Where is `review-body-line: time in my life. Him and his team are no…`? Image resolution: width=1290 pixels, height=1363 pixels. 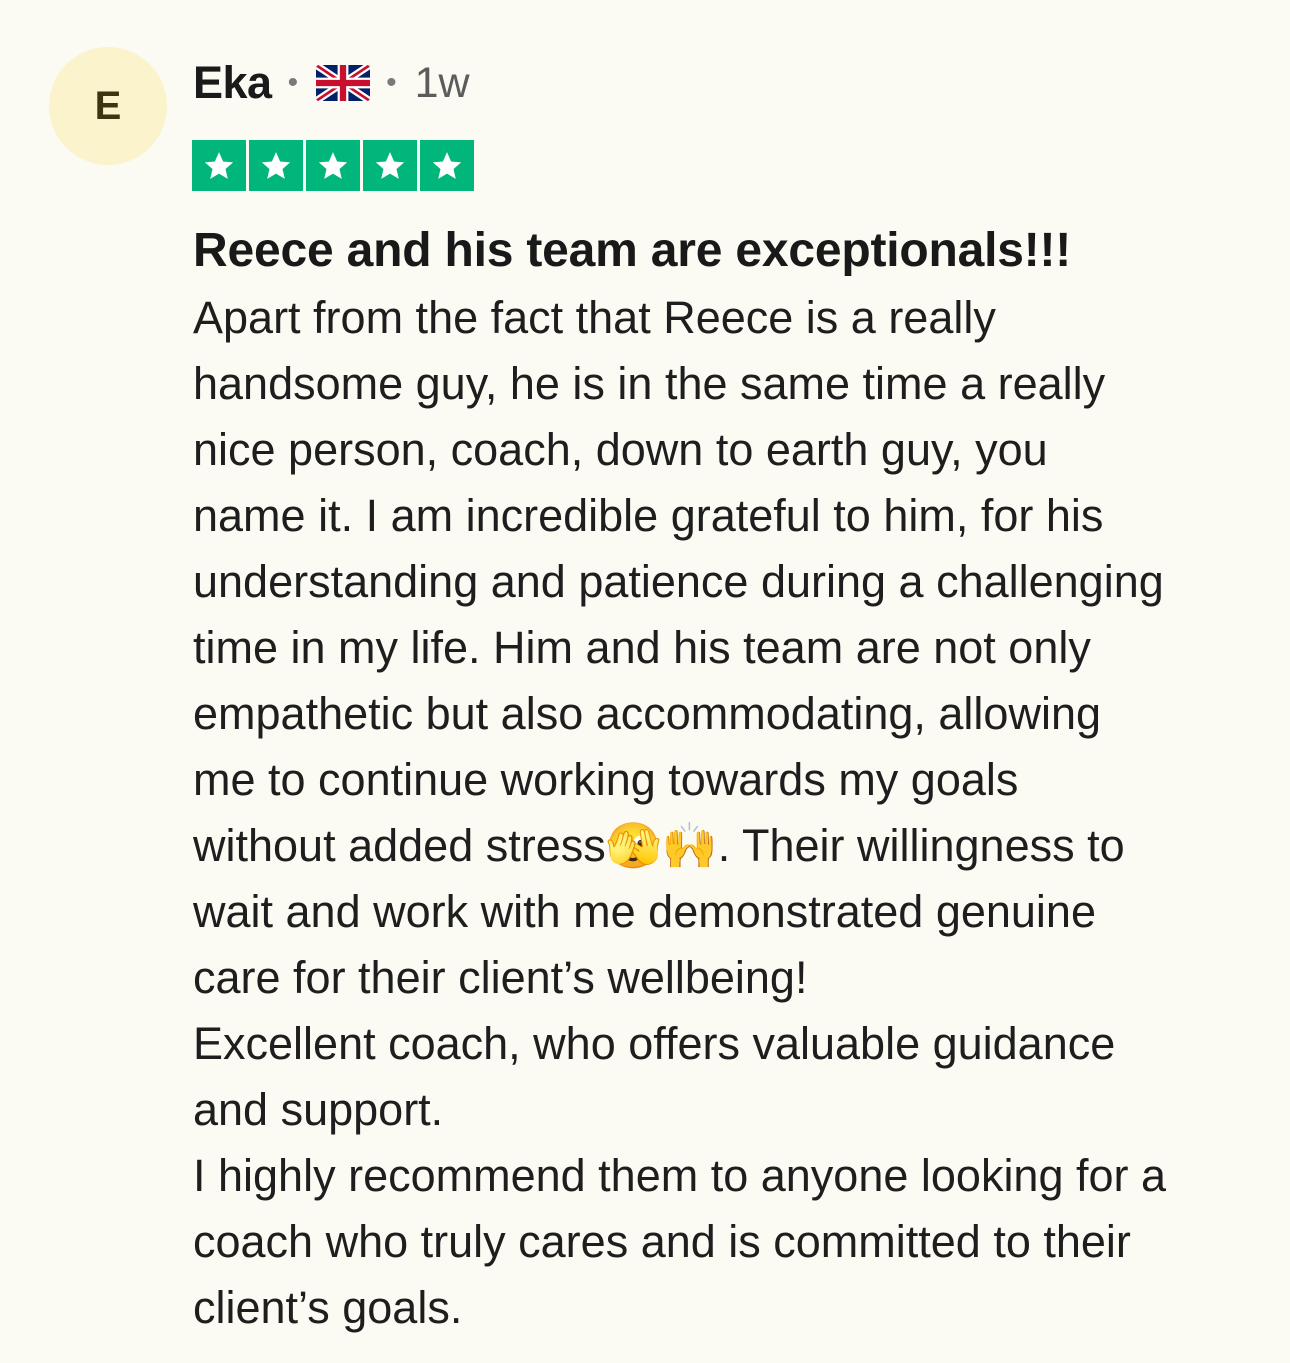 review-body-line: time in my life. Him and his team are no… is located at coordinates (642, 647).